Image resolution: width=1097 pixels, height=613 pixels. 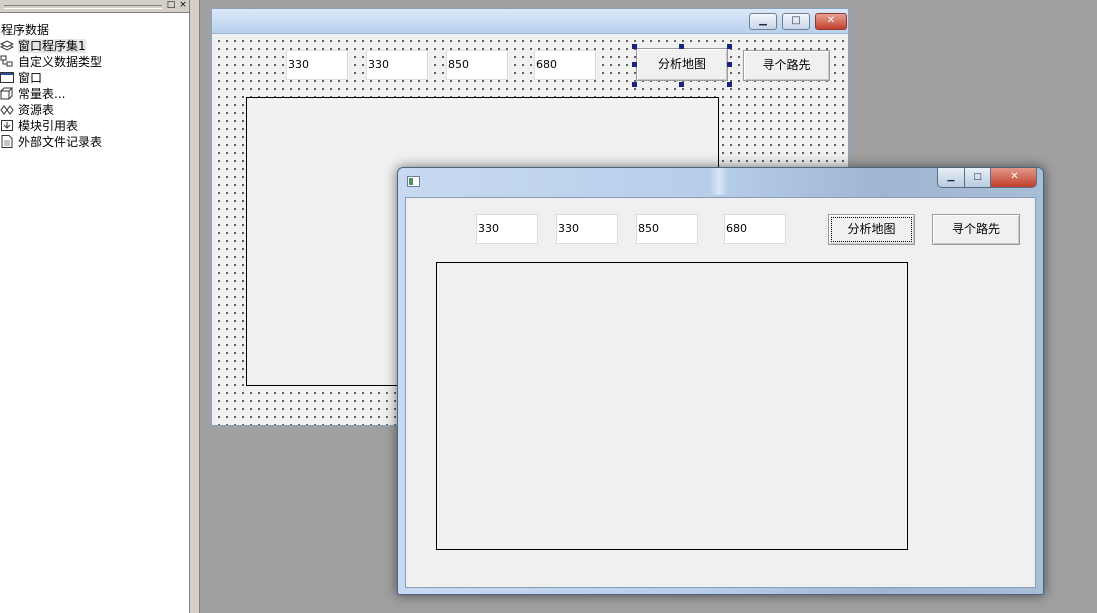 I want to click on resource-table-icon, so click(x=7, y=109).